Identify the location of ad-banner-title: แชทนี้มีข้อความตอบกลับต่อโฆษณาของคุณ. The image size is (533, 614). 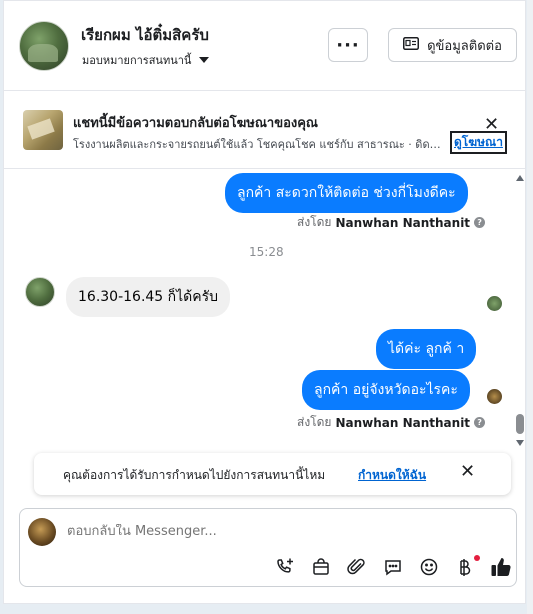
(195, 123).